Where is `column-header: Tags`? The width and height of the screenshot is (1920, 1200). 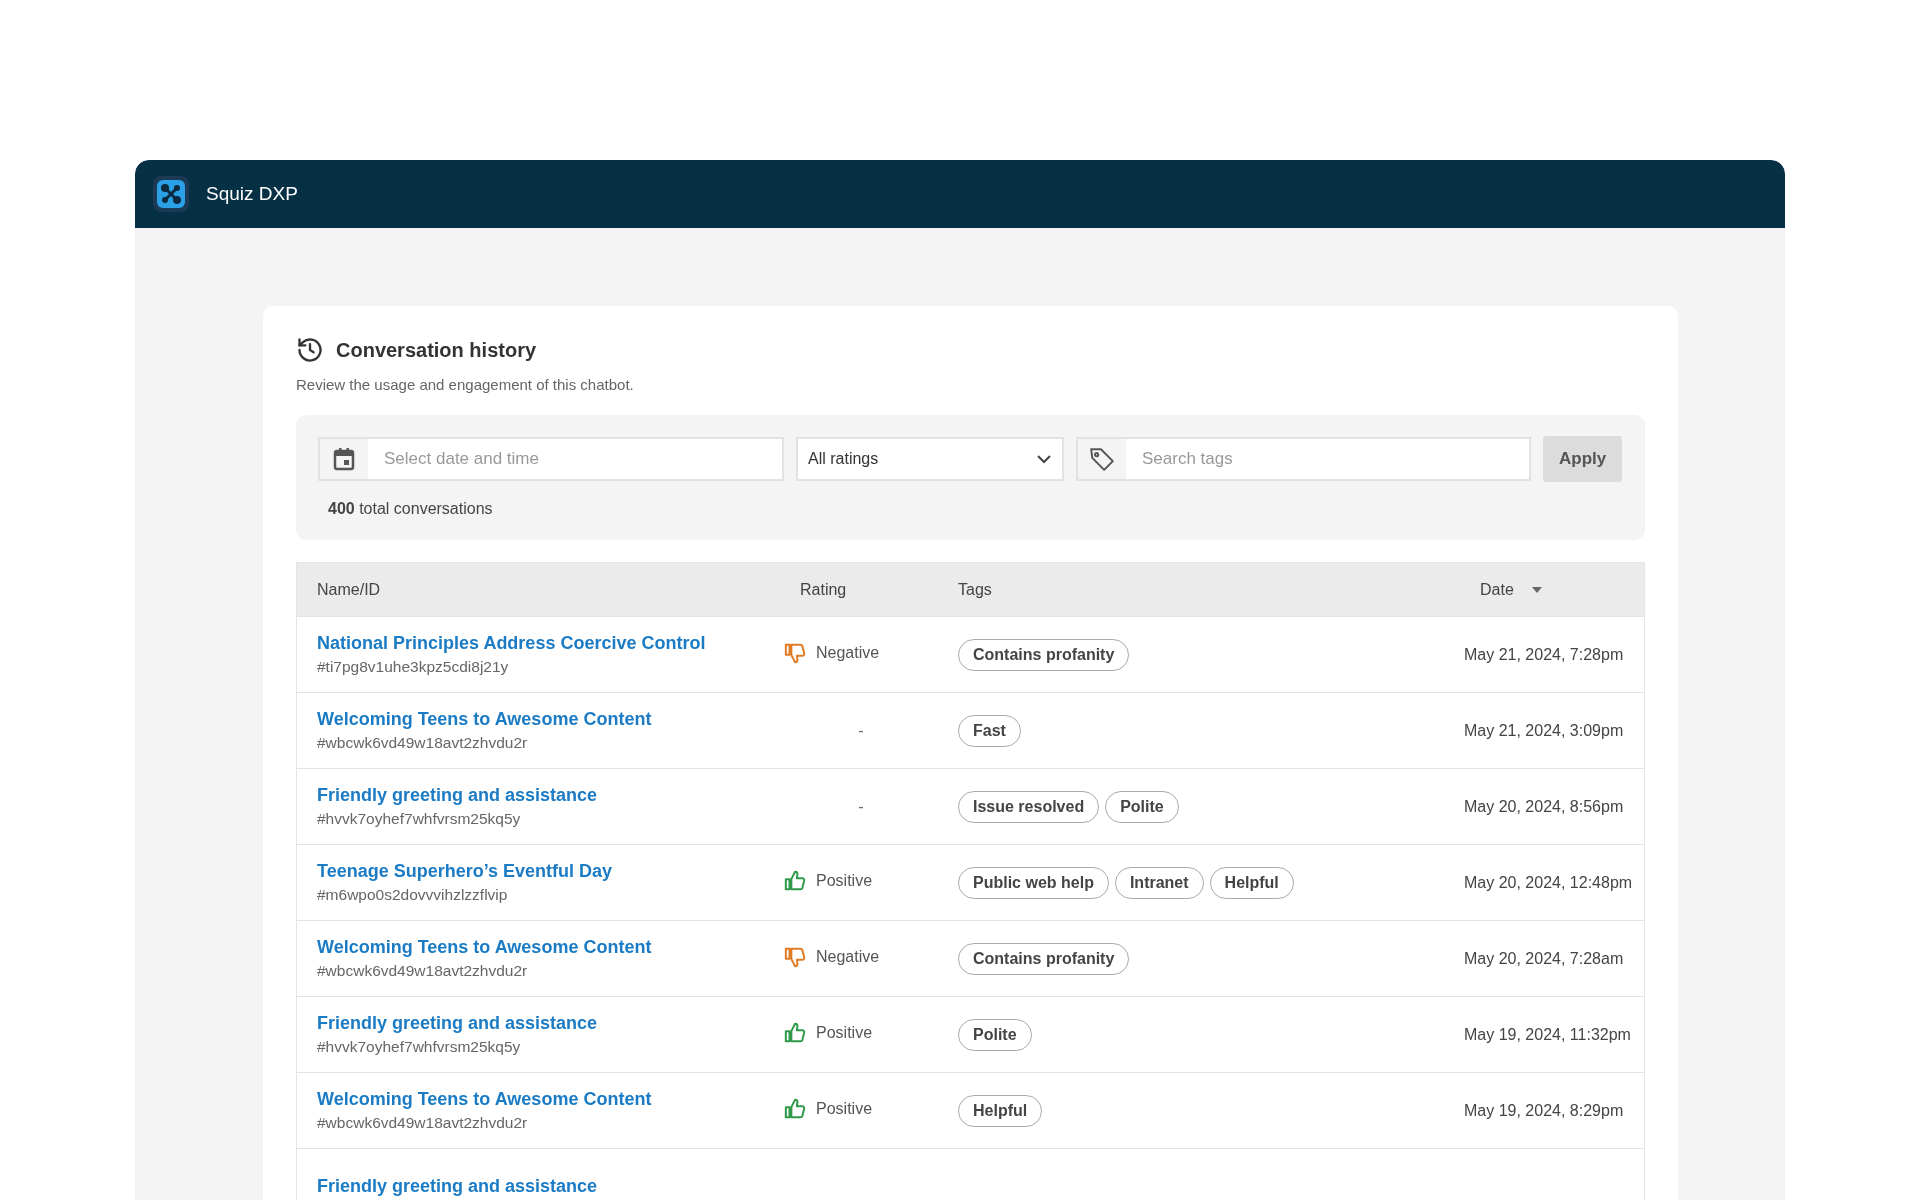 column-header: Tags is located at coordinates (975, 589).